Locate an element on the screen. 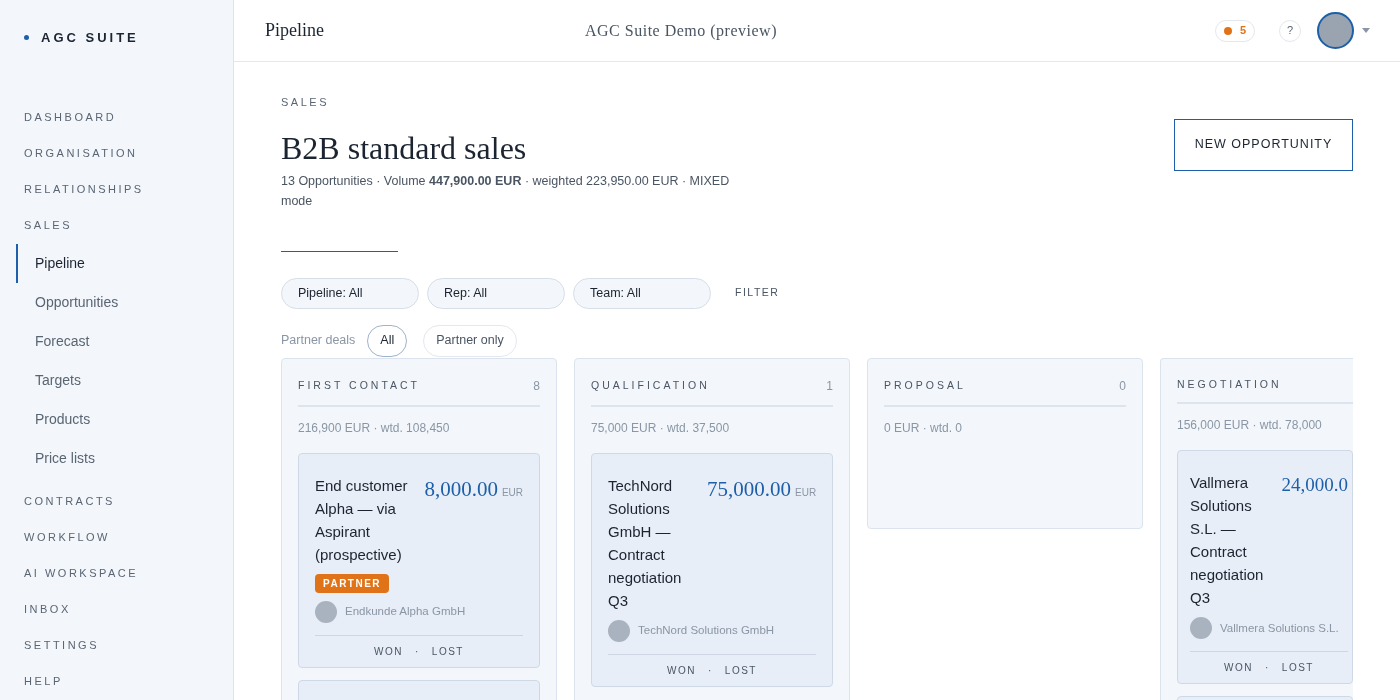  column-title: FIRST CONTACT is located at coordinates (359, 385).